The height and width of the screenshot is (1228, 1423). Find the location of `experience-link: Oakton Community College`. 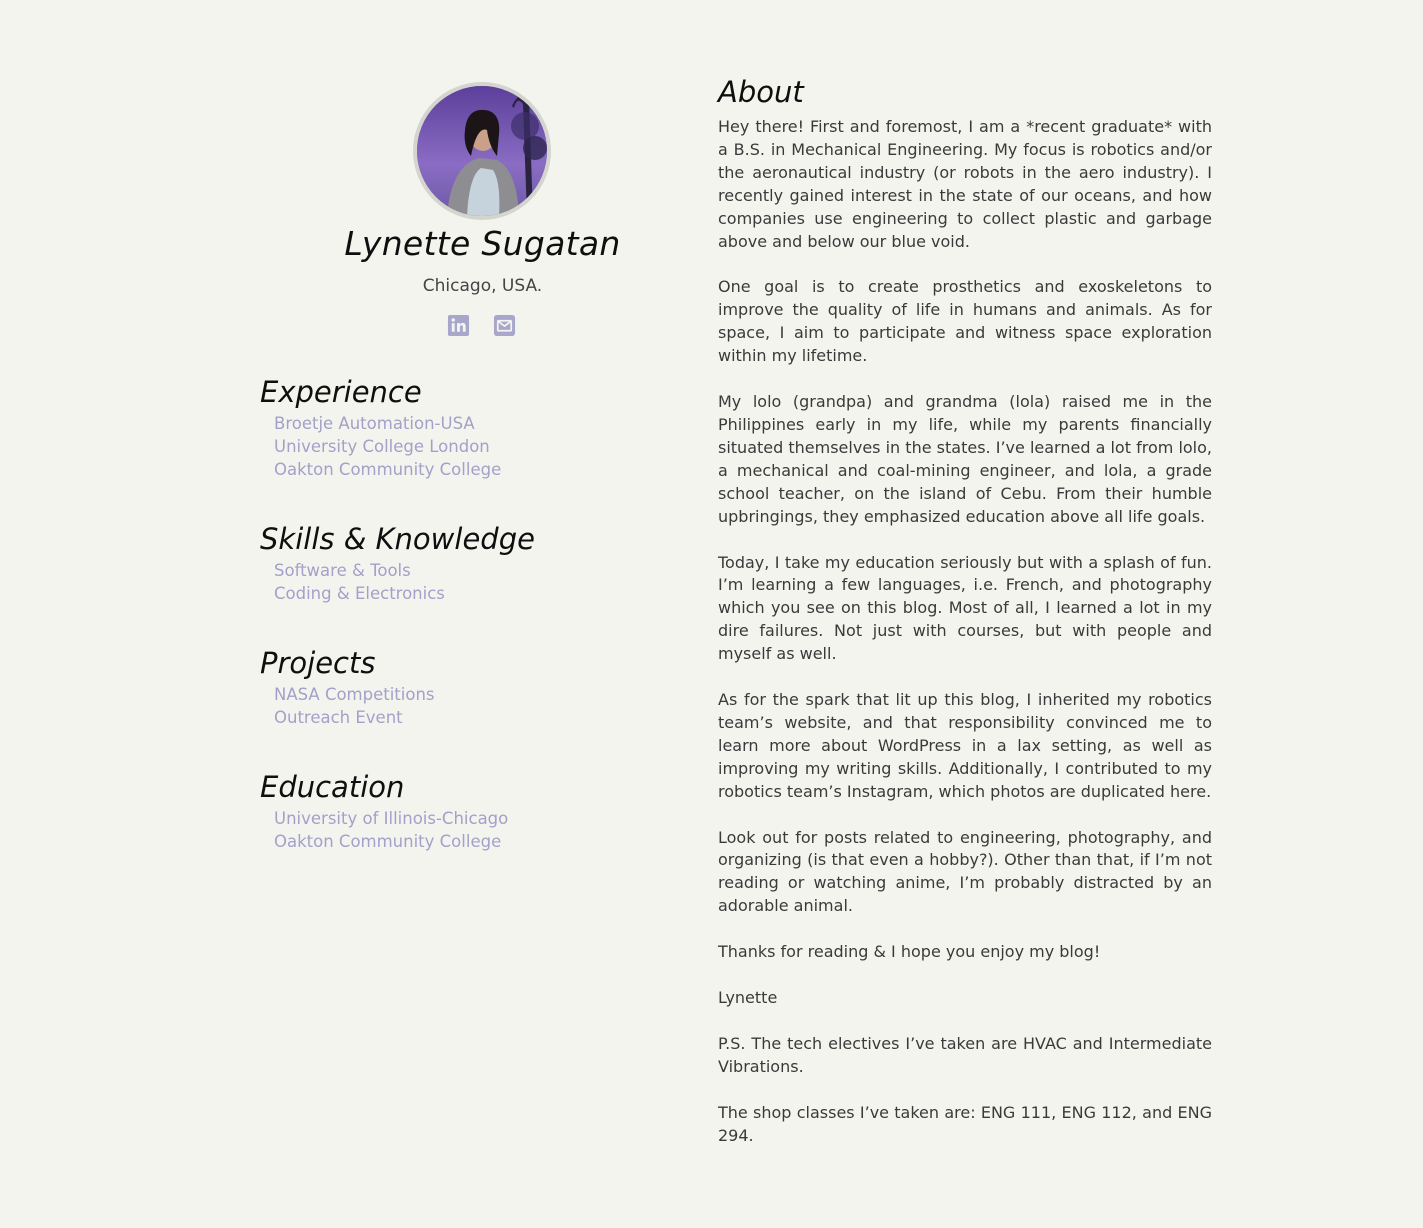

experience-link: Oakton Community College is located at coordinates (489, 469).